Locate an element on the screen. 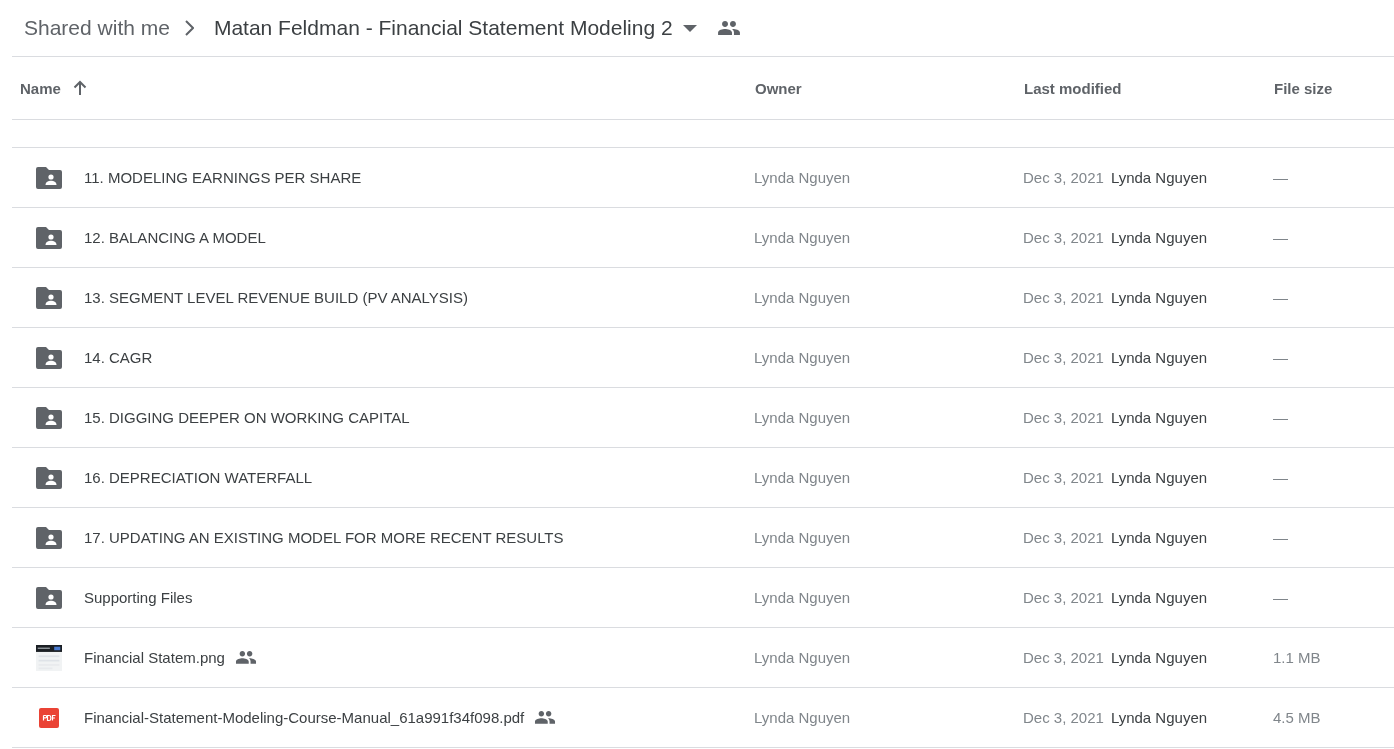 The width and height of the screenshot is (1394, 749). file-name: 16. DEPRECIATION WATERFALL is located at coordinates (198, 477).